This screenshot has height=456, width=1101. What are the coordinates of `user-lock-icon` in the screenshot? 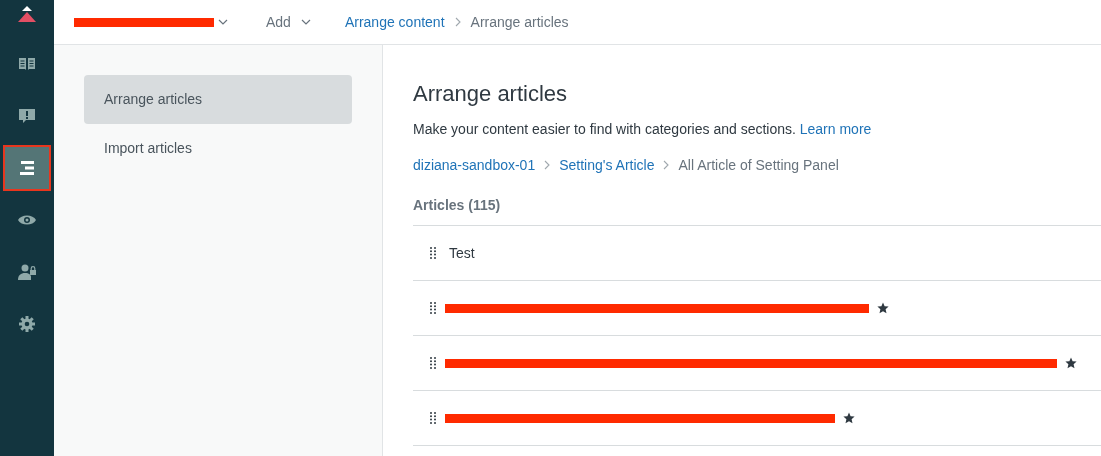 It's located at (27, 272).